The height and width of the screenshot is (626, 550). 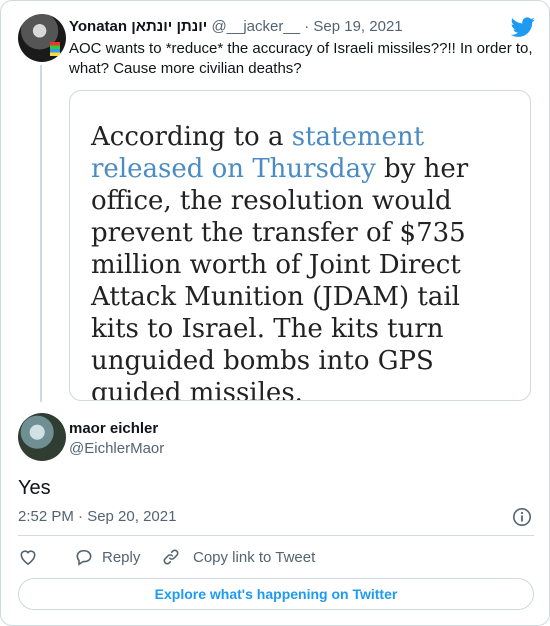 What do you see at coordinates (98, 26) in the screenshot?
I see `parent-author-name: Yonatan` at bounding box center [98, 26].